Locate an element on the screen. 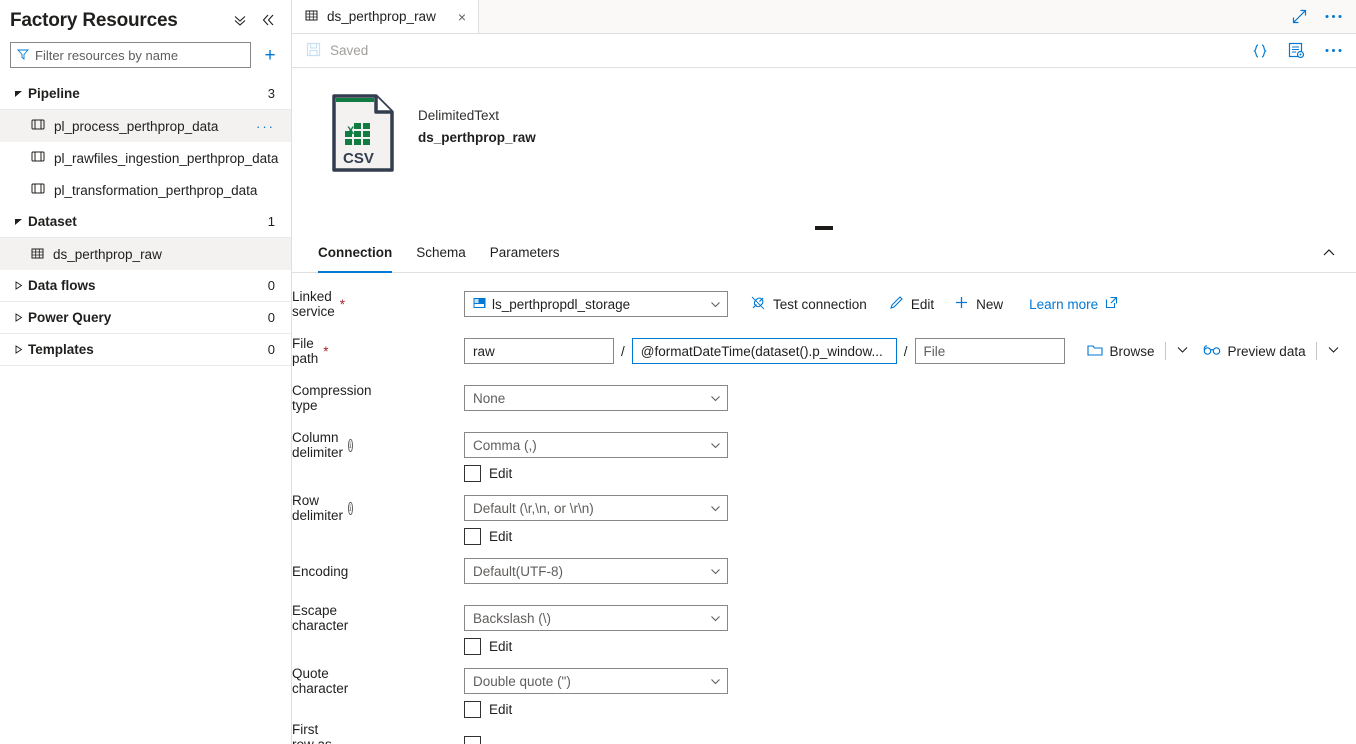 Image resolution: width=1356 pixels, height=744 pixels. add-resource-button: + is located at coordinates (270, 55).